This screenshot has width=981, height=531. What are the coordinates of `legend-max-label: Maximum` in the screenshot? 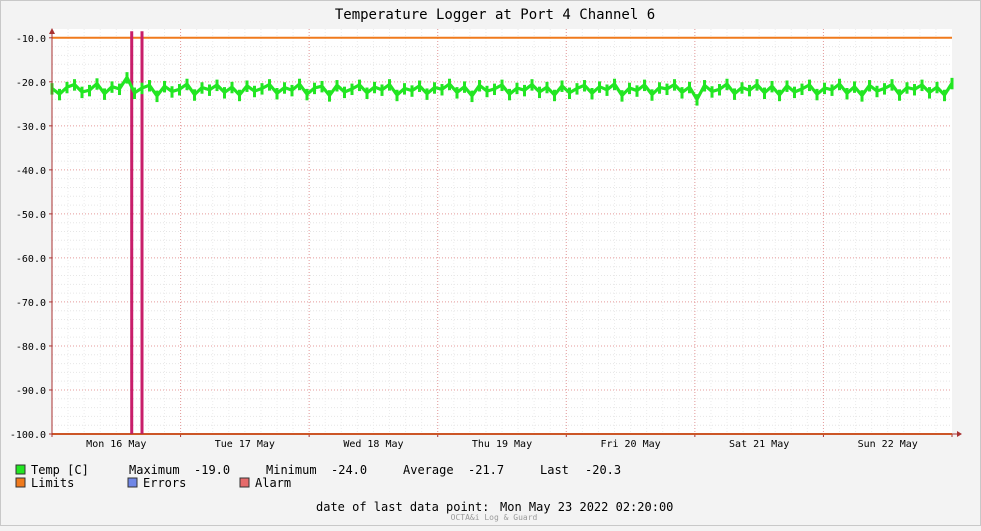 It's located at (154, 470).